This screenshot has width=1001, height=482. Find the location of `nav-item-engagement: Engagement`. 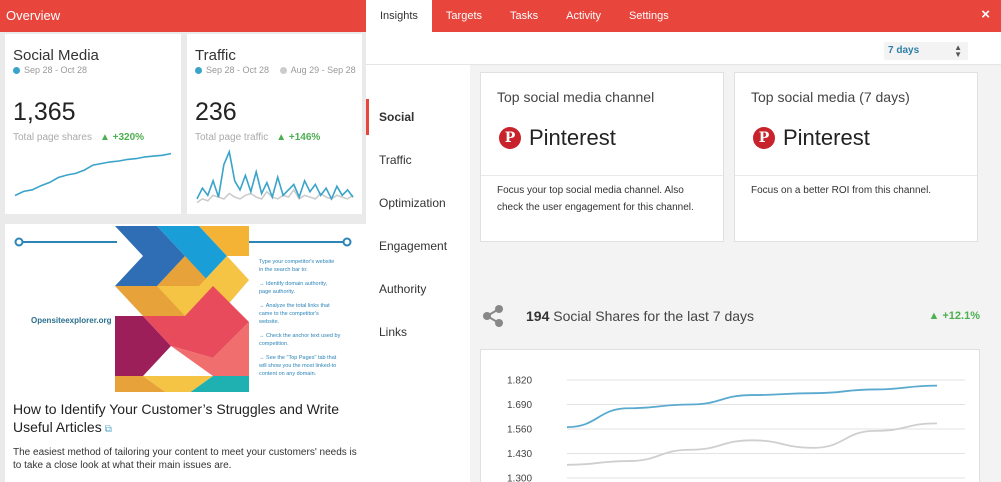

nav-item-engagement: Engagement is located at coordinates (418, 246).